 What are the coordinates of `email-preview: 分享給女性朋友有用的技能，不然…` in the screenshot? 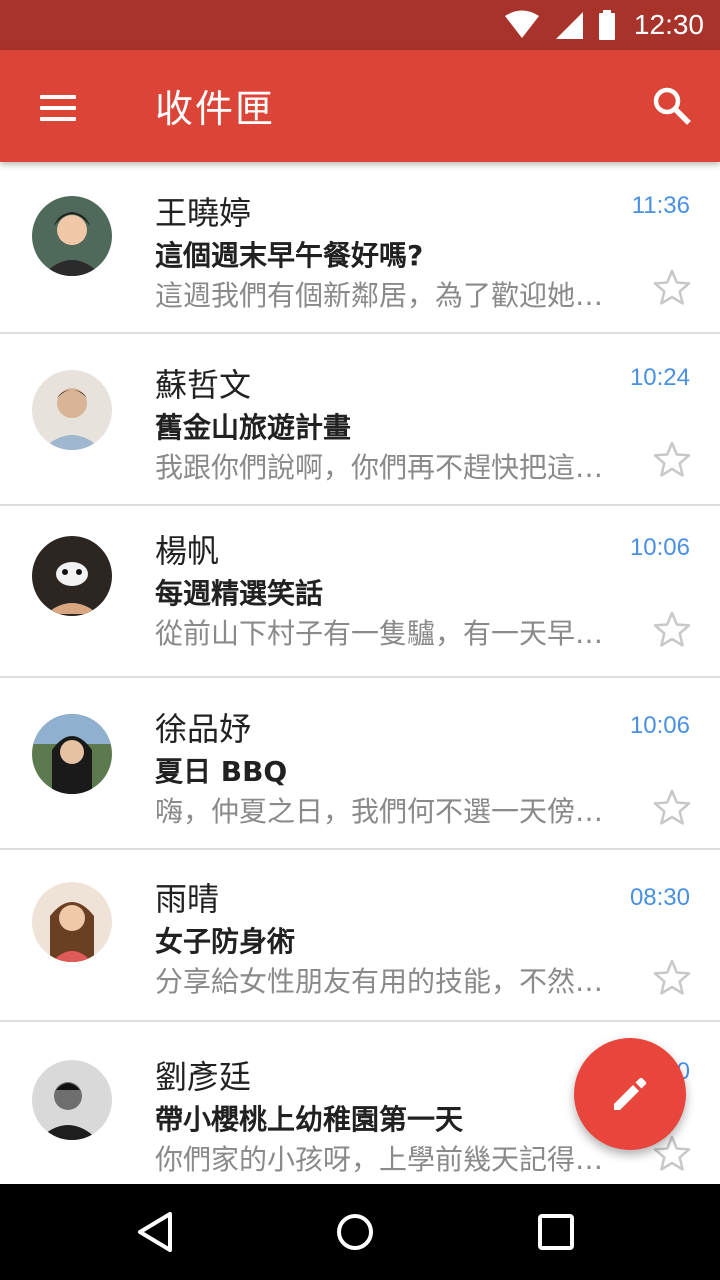 It's located at (379, 981).